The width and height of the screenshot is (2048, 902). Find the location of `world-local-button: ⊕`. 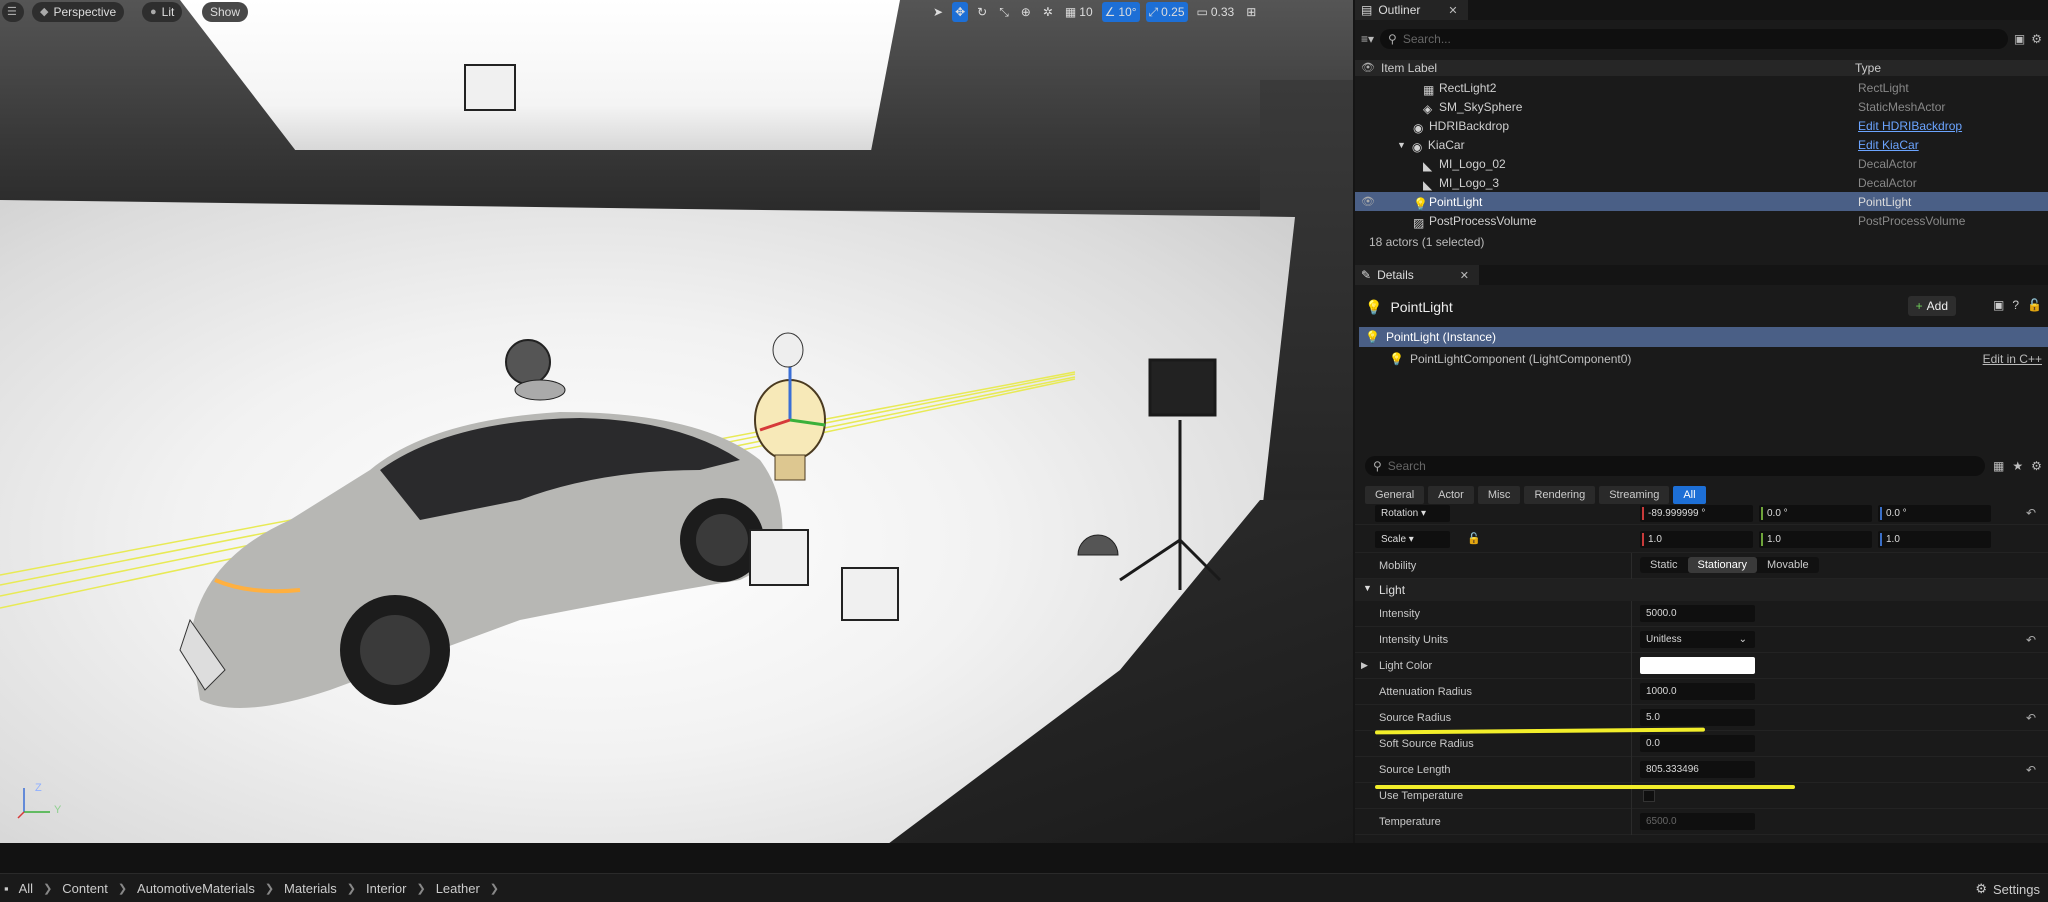

world-local-button: ⊕ is located at coordinates (1026, 12).